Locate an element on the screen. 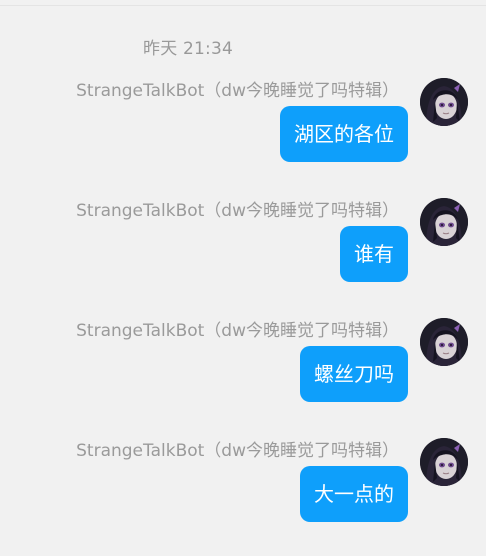 This screenshot has width=486, height=556. message-timestamp: 昨天 21:34 is located at coordinates (188, 49).